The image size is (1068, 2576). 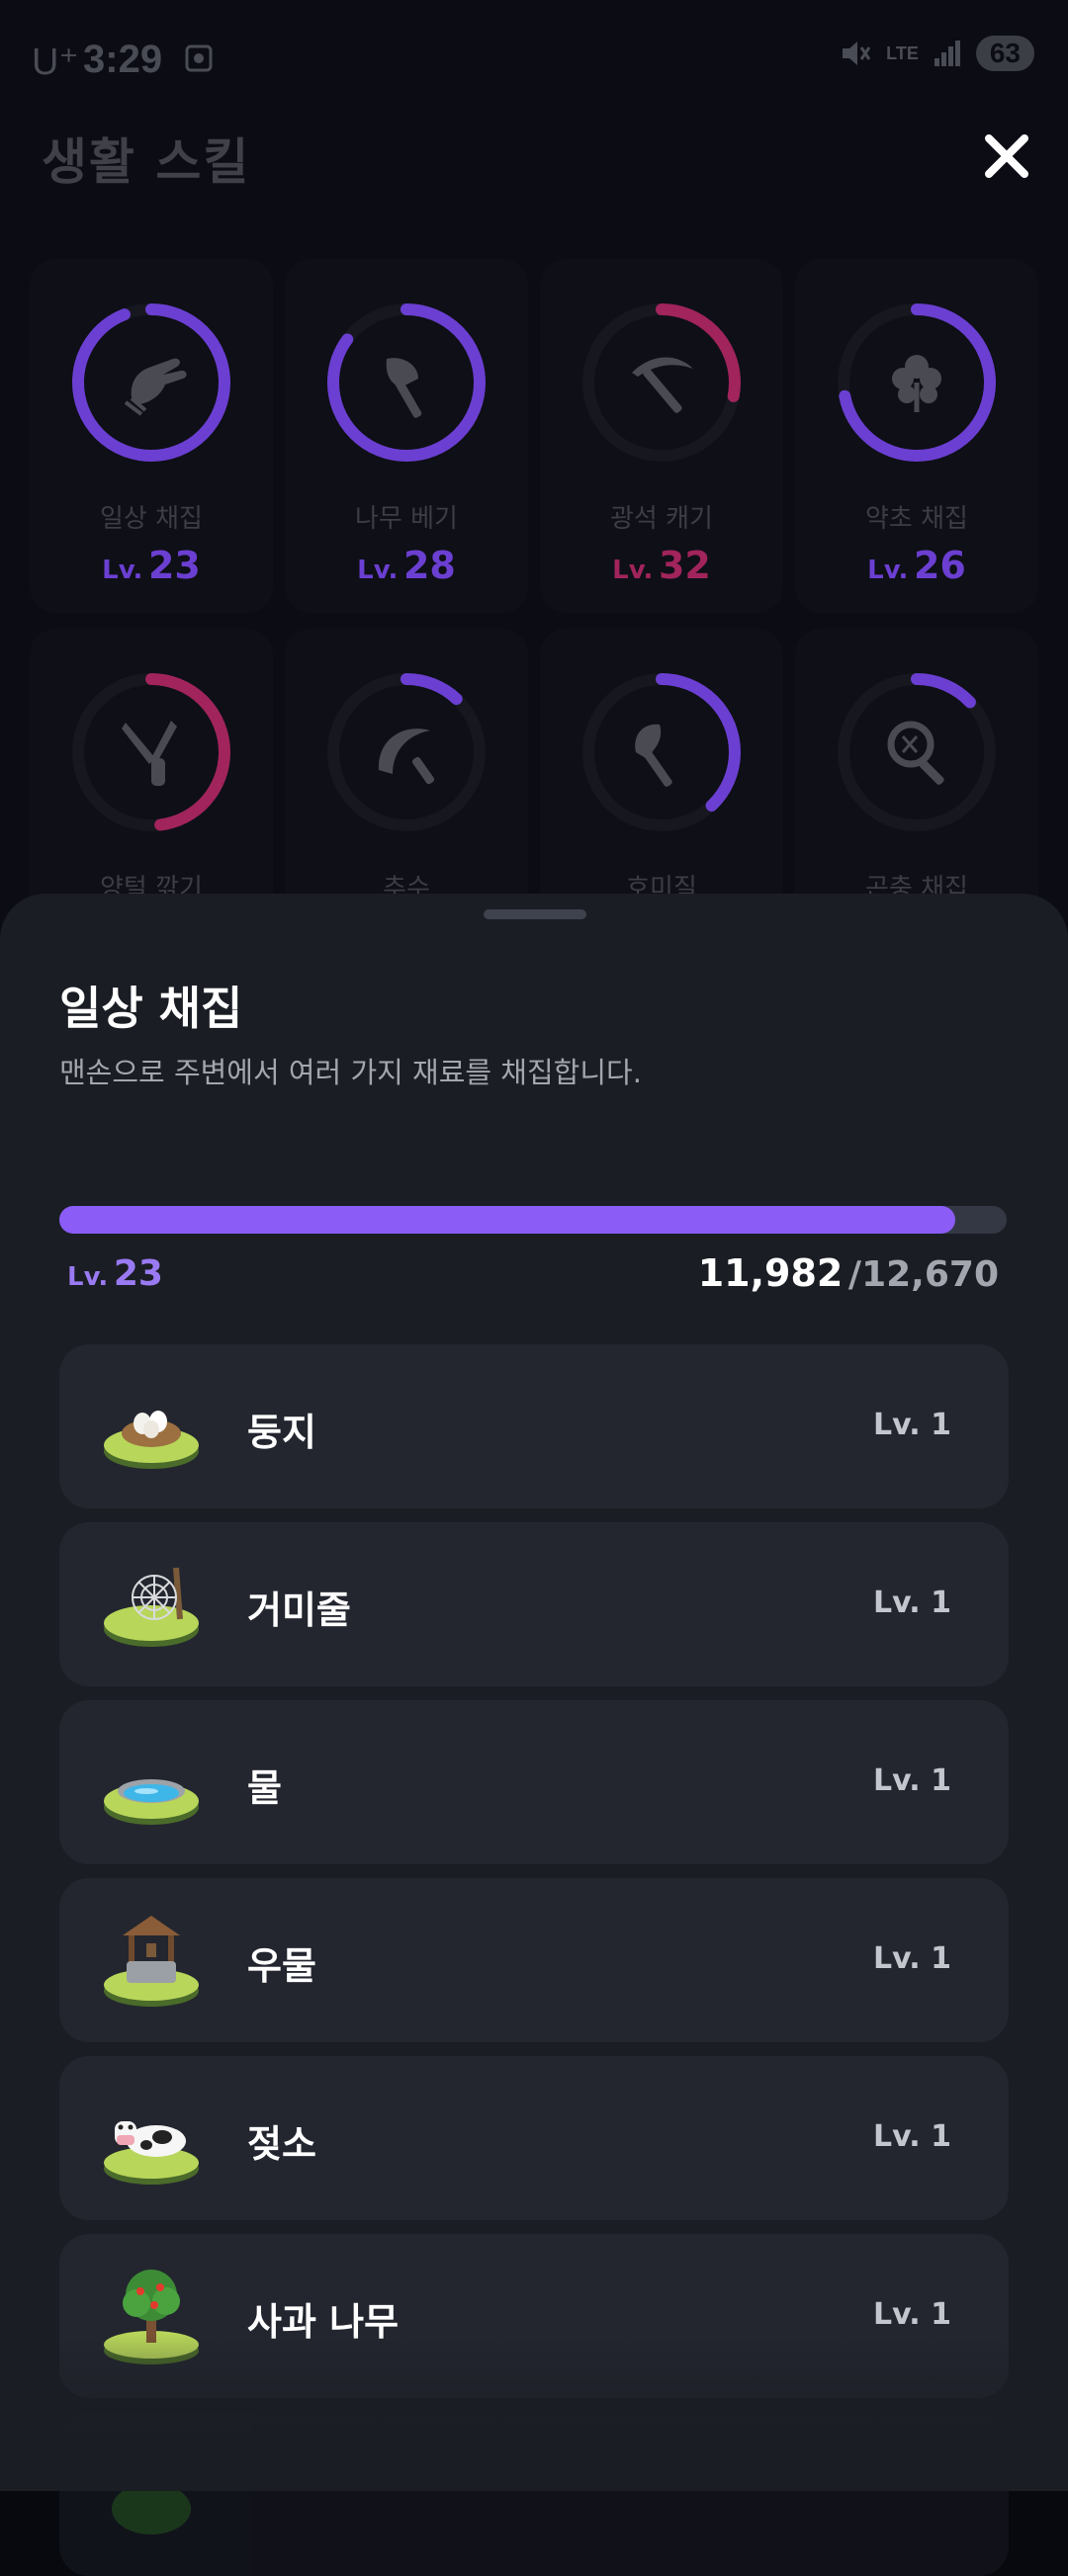 I want to click on skill-name: 나무 베기, so click(x=406, y=519).